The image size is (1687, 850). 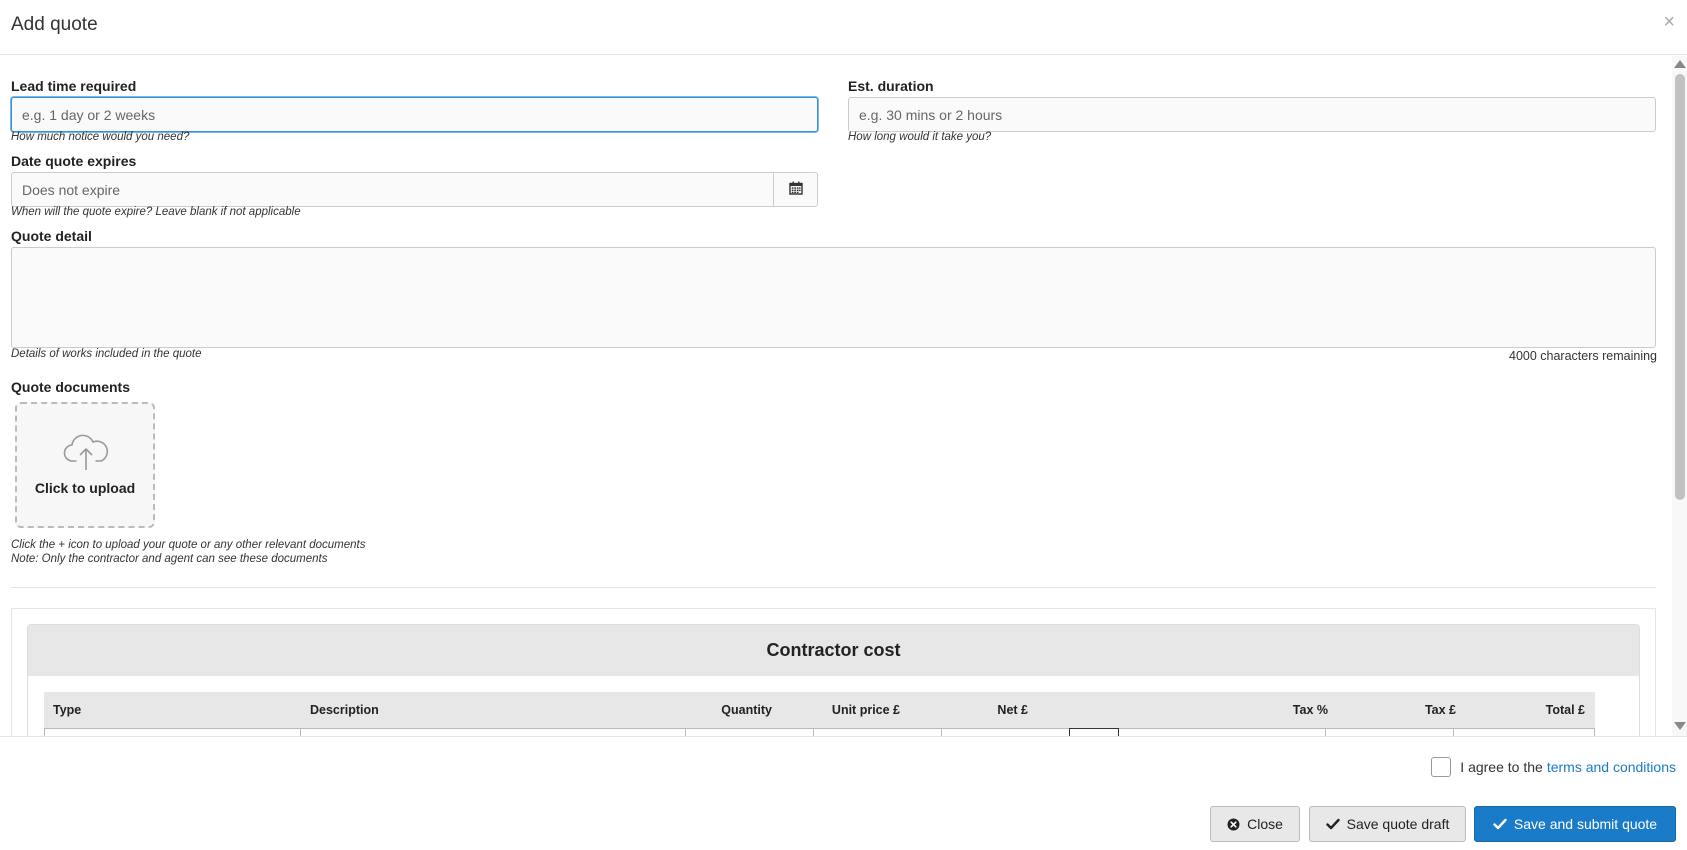 I want to click on quote-detail-label: Quote detail, so click(x=51, y=236).